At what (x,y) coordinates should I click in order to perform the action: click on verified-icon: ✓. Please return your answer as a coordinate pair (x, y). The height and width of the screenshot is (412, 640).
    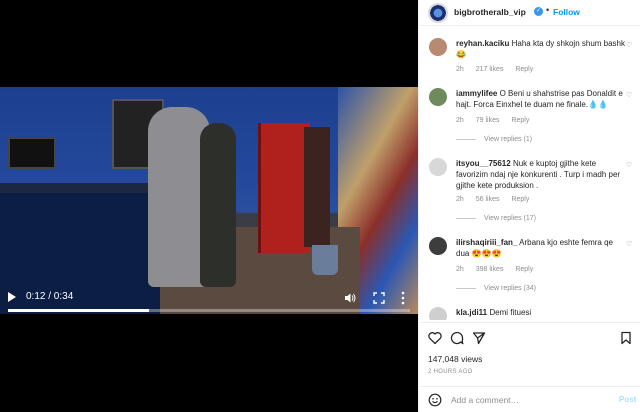
    Looking at the image, I should click on (538, 11).